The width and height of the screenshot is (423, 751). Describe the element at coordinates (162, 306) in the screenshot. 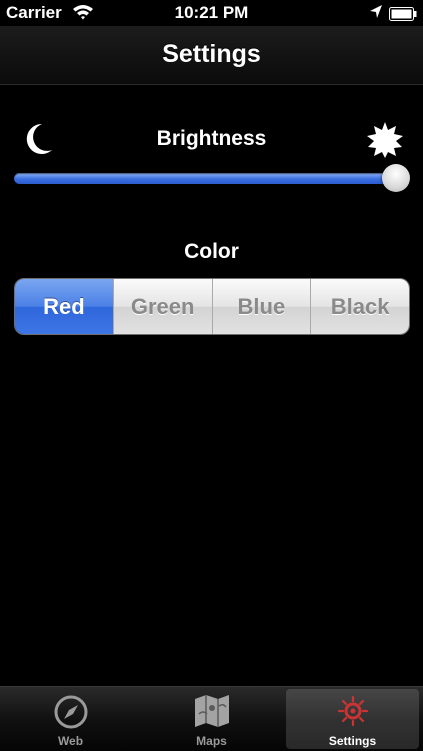

I see `color-option-green: Green` at that location.